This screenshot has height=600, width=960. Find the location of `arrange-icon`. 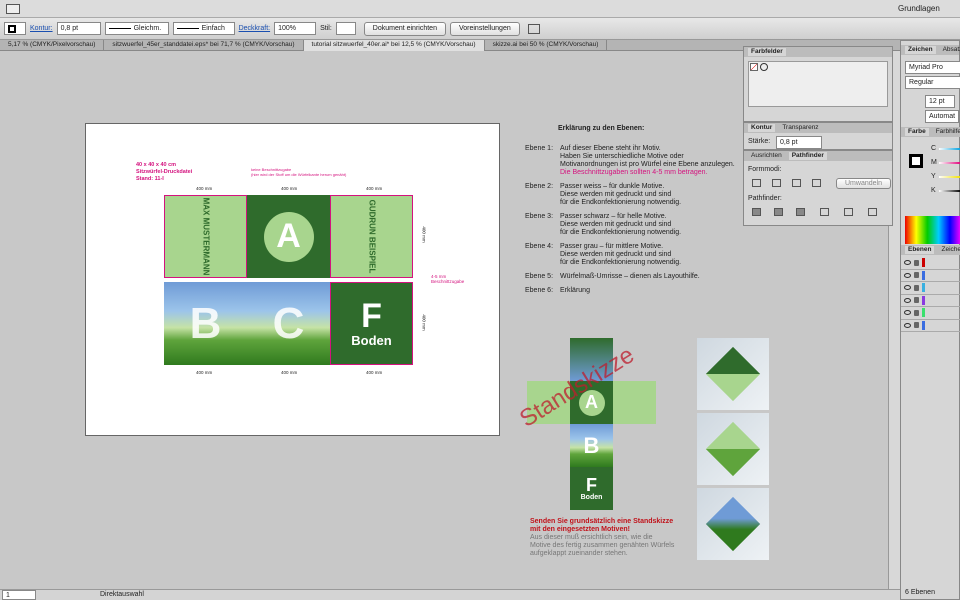

arrange-icon is located at coordinates (533, 28).